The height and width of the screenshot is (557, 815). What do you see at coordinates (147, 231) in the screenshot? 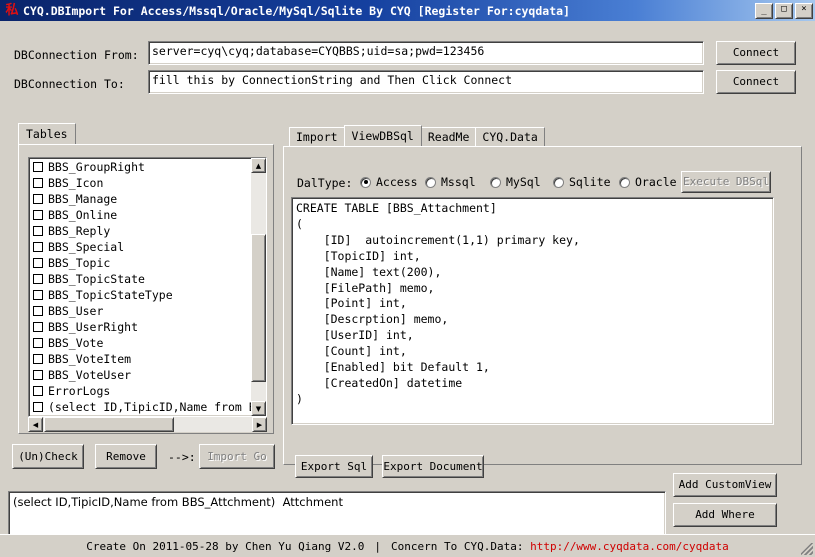
I see `list-item: BBS_Reply` at bounding box center [147, 231].